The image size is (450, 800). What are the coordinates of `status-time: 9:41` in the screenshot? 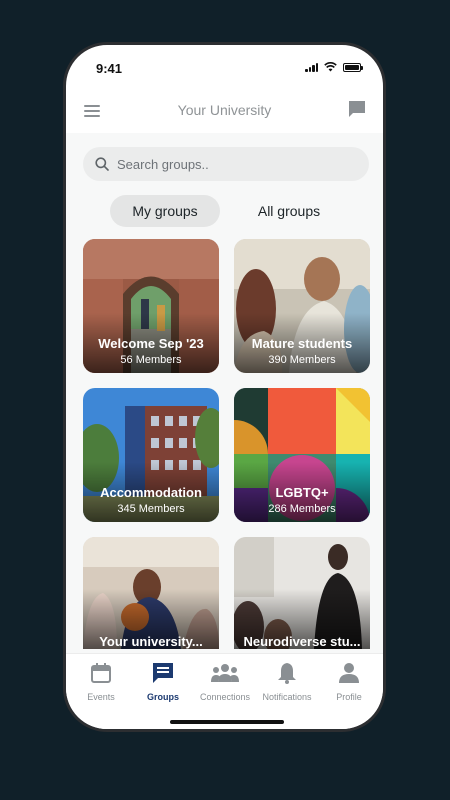 It's located at (109, 68).